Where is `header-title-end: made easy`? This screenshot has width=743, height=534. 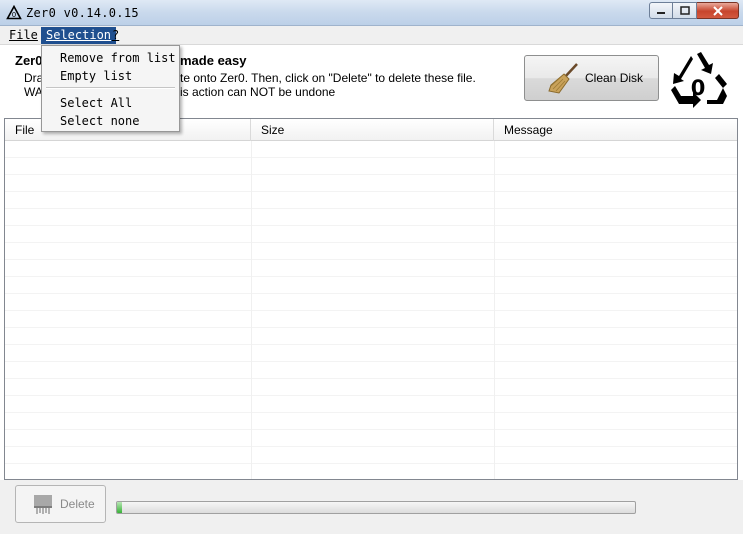 header-title-end: made easy is located at coordinates (213, 60).